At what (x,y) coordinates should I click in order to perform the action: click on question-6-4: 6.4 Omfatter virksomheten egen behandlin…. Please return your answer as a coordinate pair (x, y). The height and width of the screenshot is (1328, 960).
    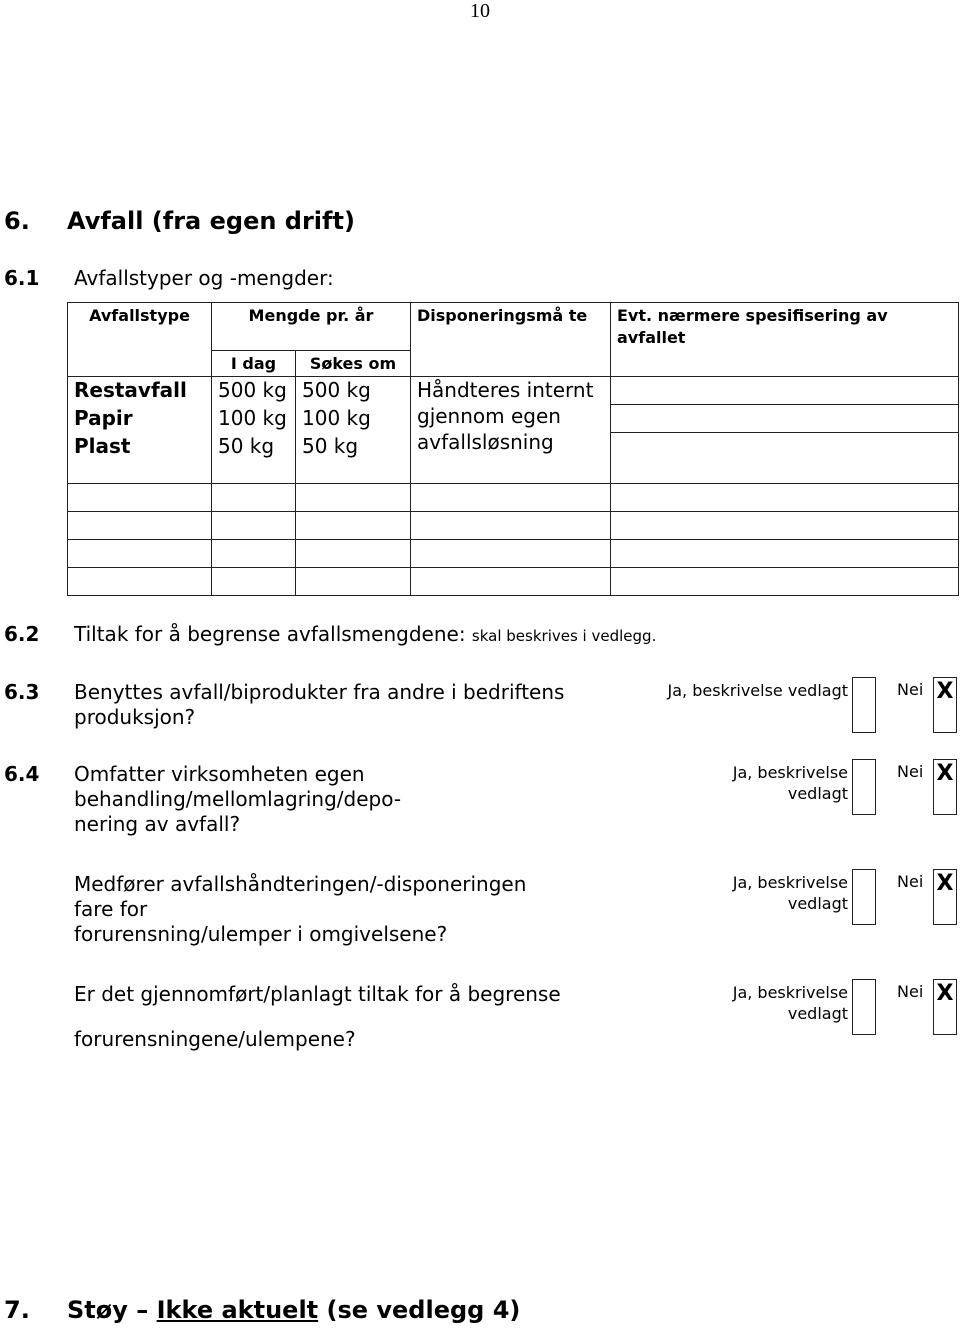
    Looking at the image, I should click on (310, 802).